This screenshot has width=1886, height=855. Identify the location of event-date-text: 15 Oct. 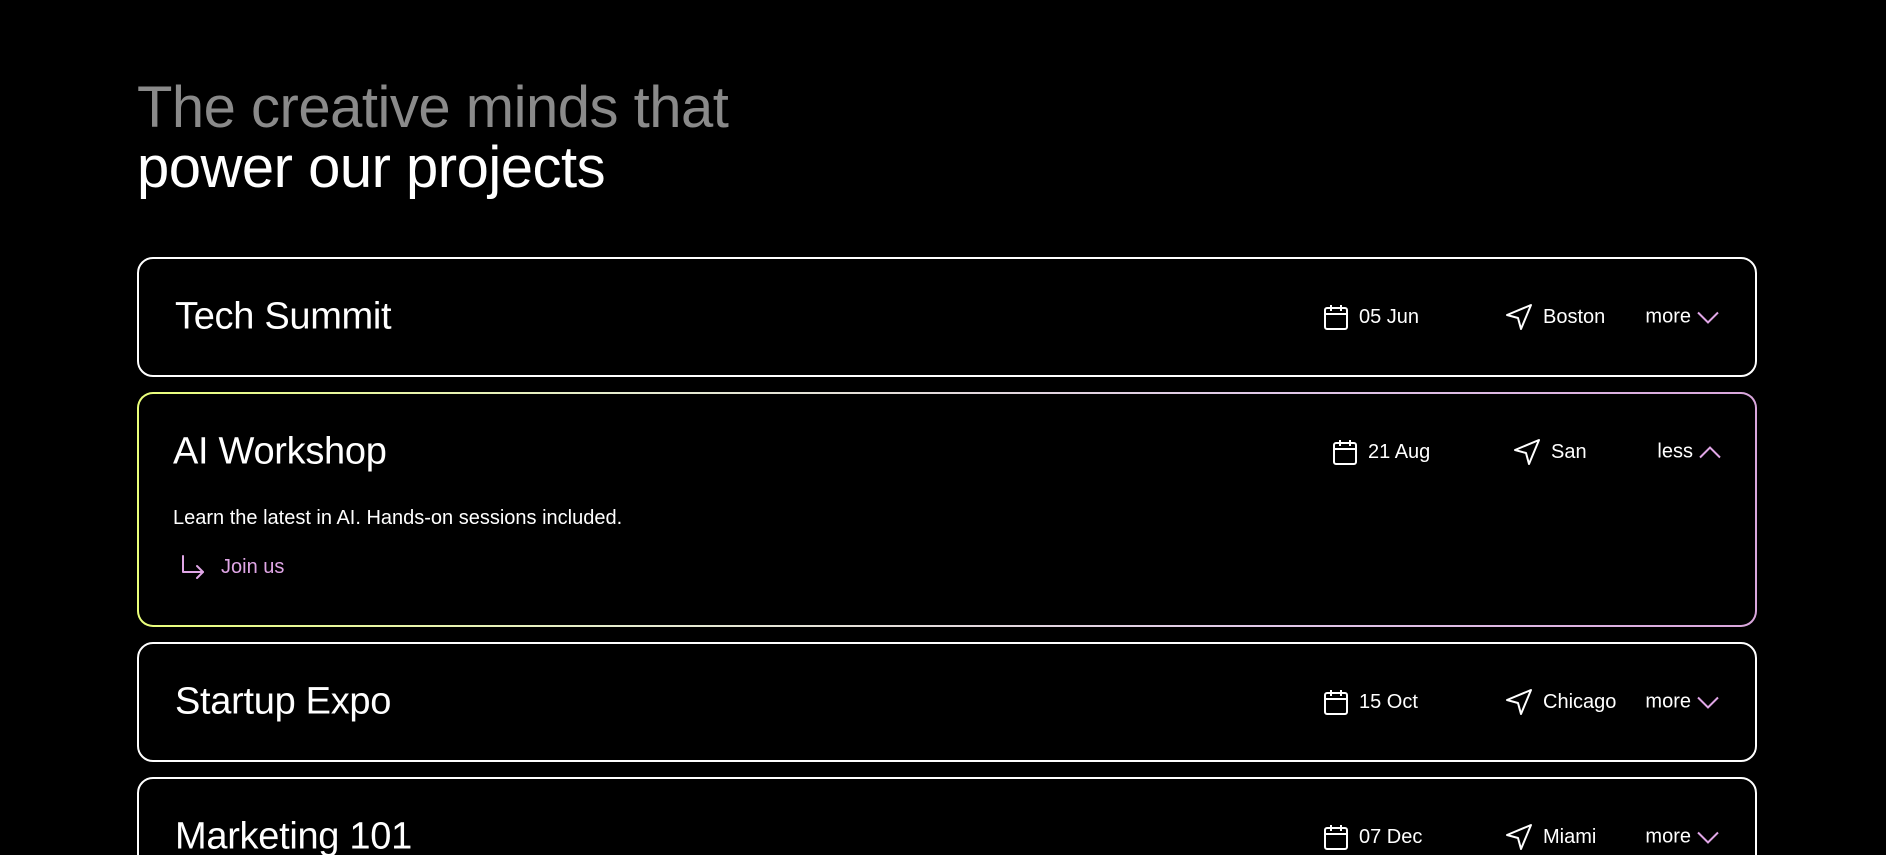
(1388, 701).